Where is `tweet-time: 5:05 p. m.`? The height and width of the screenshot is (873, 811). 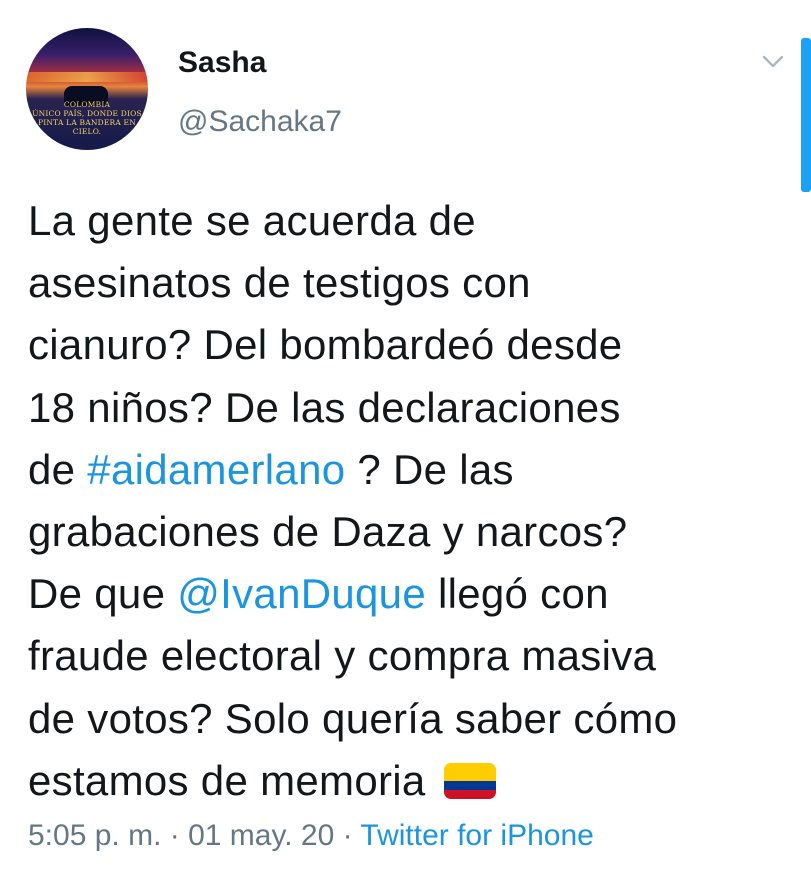 tweet-time: 5:05 p. m. is located at coordinates (94, 835).